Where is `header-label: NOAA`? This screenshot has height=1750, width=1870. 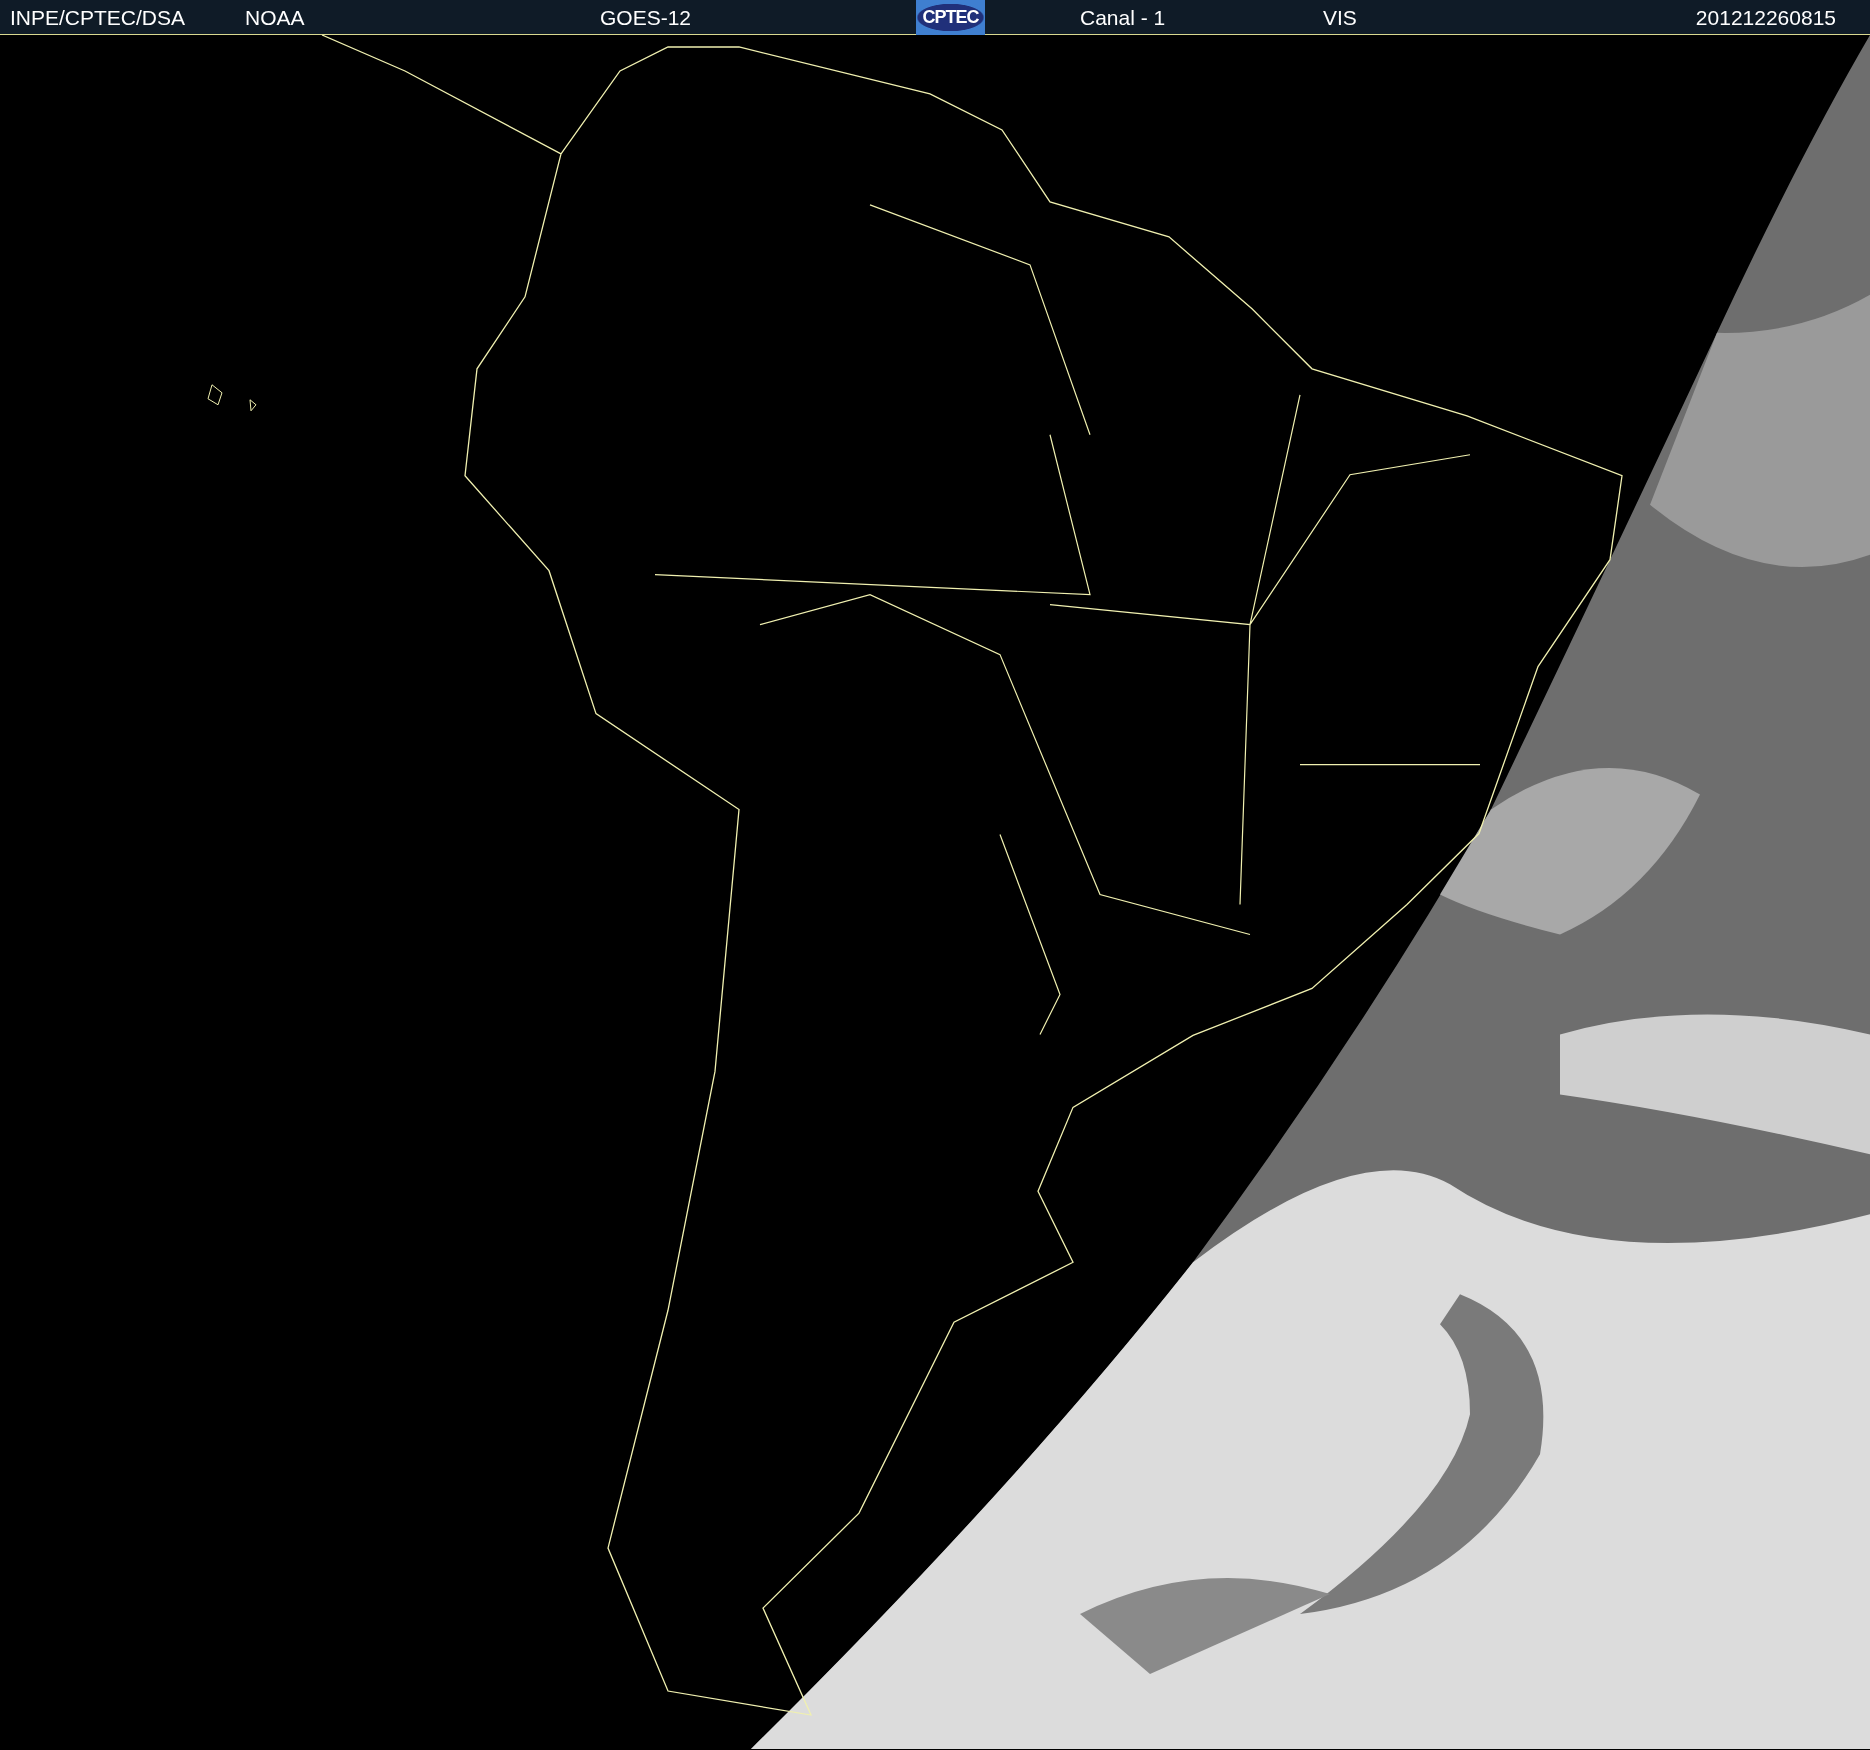 header-label: NOAA is located at coordinates (275, 17).